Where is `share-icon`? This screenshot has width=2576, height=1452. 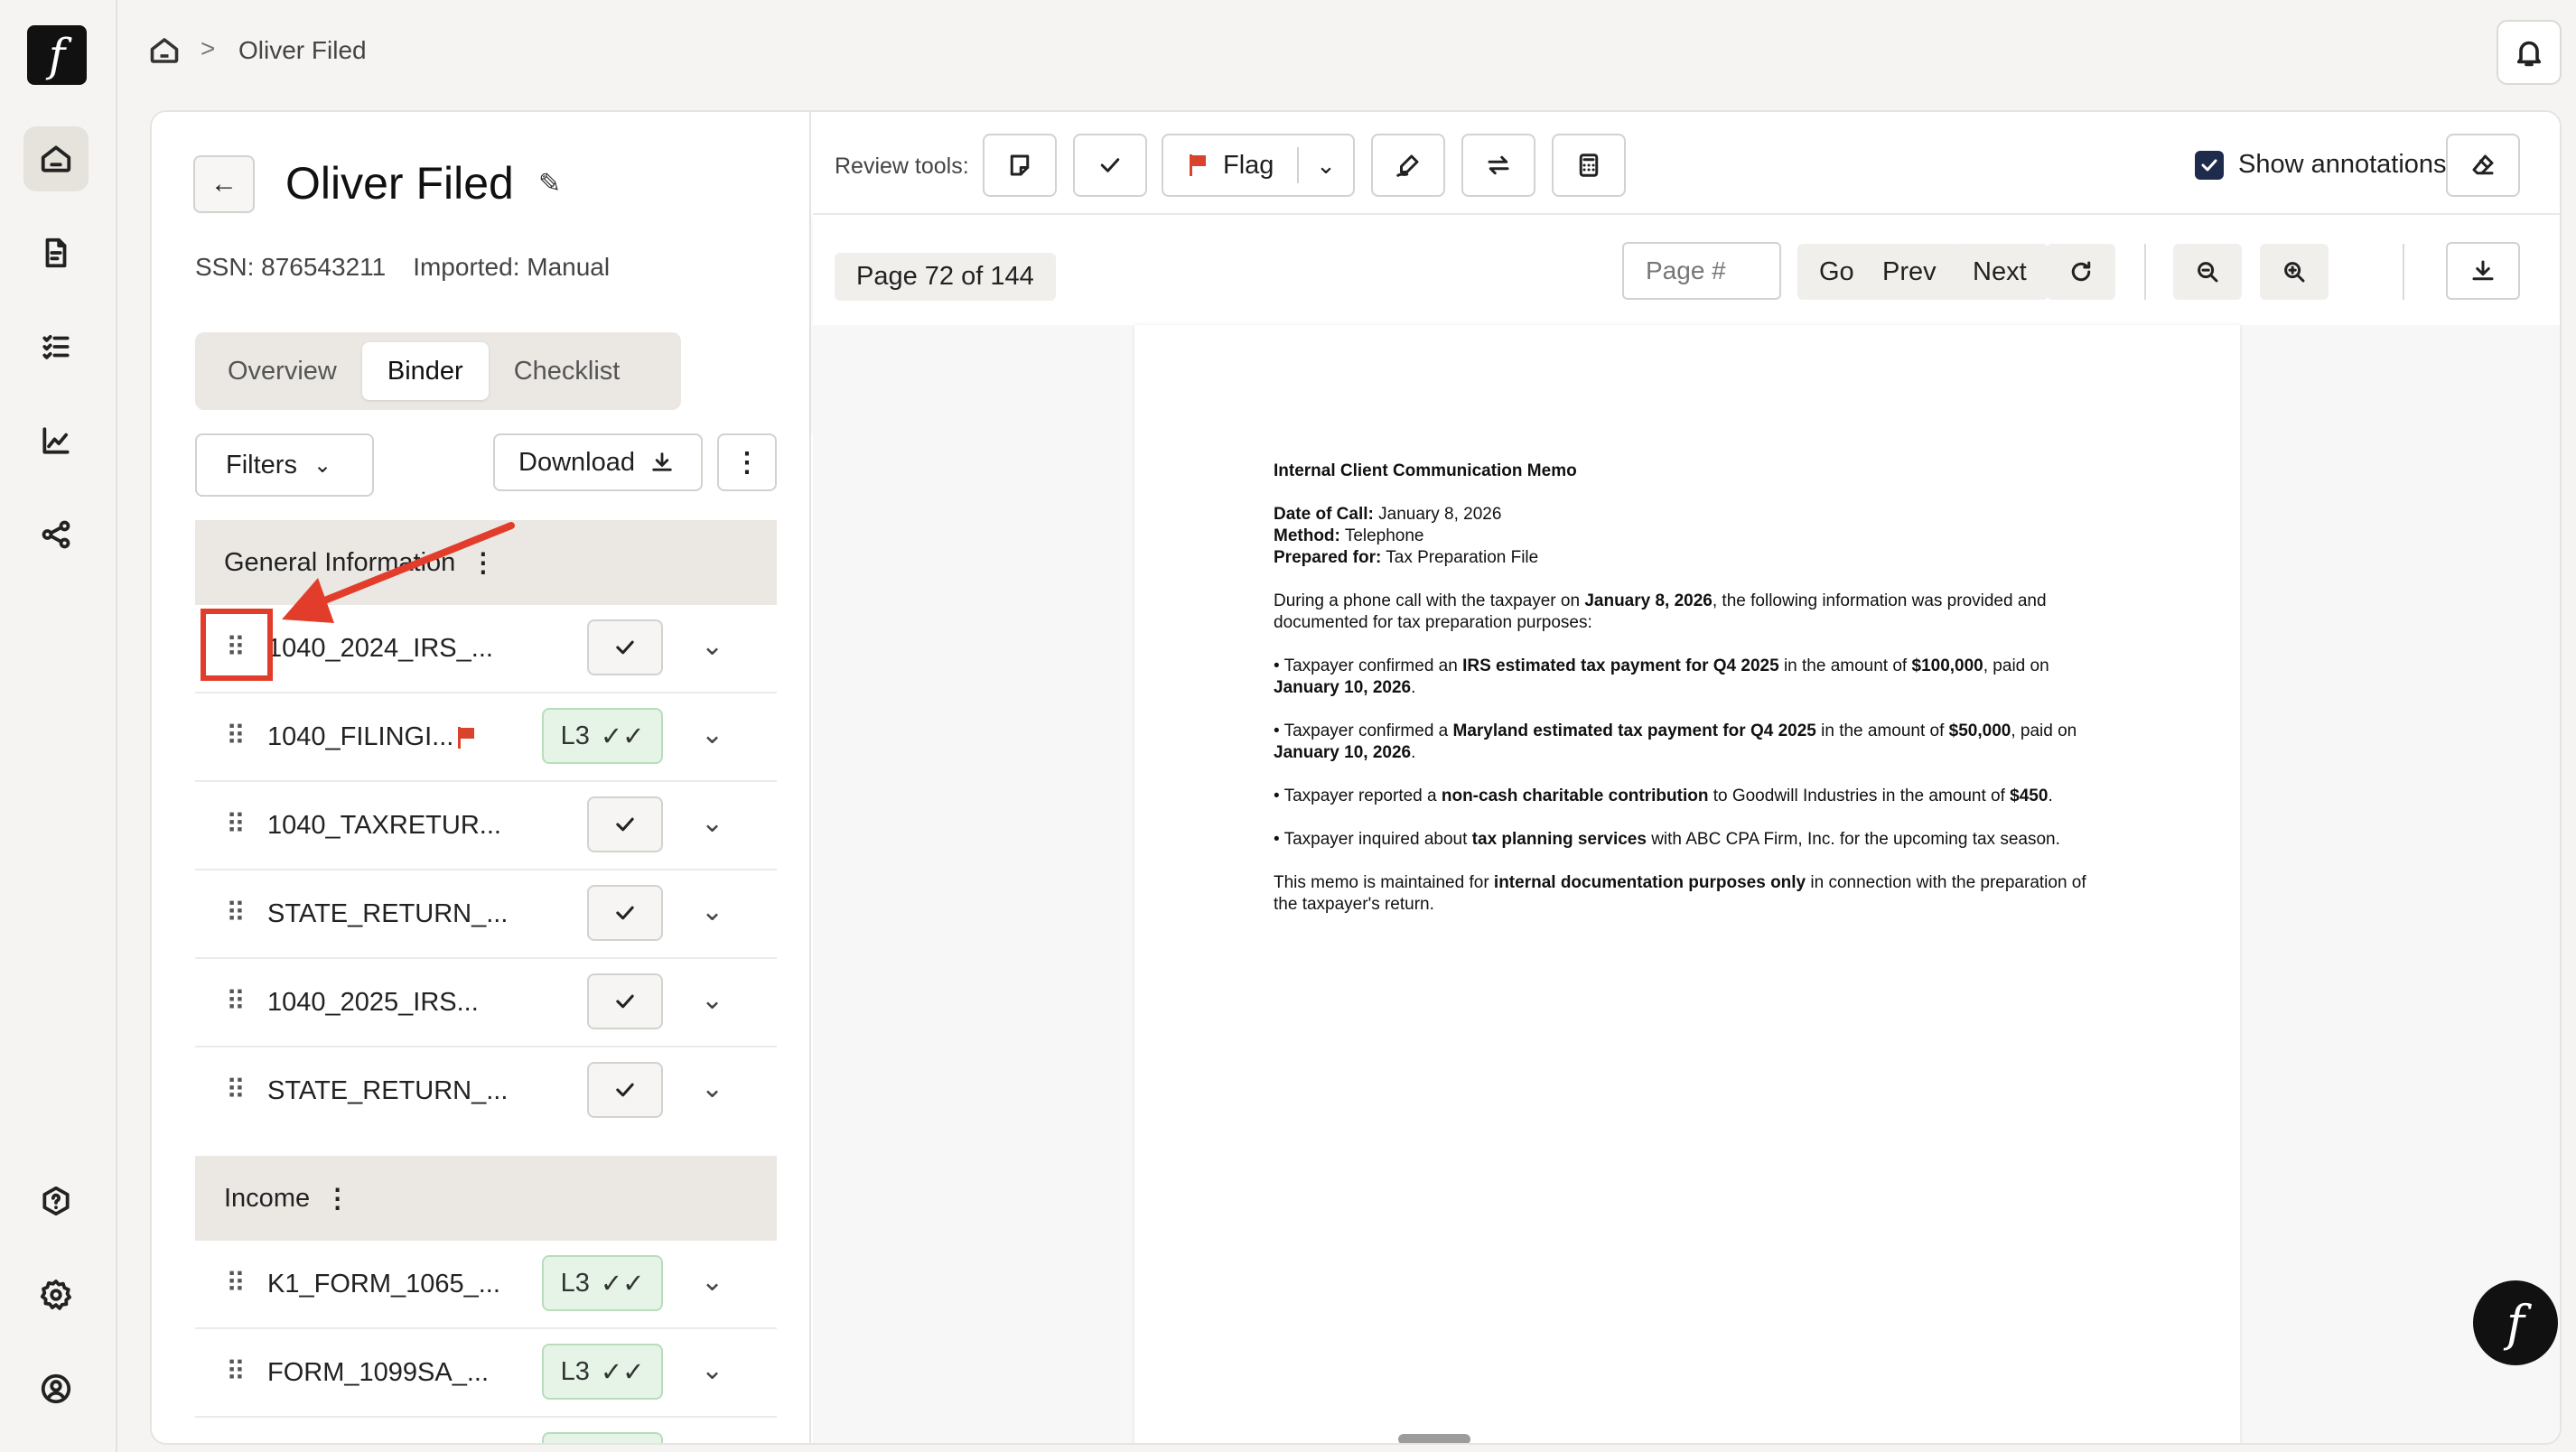 share-icon is located at coordinates (56, 535).